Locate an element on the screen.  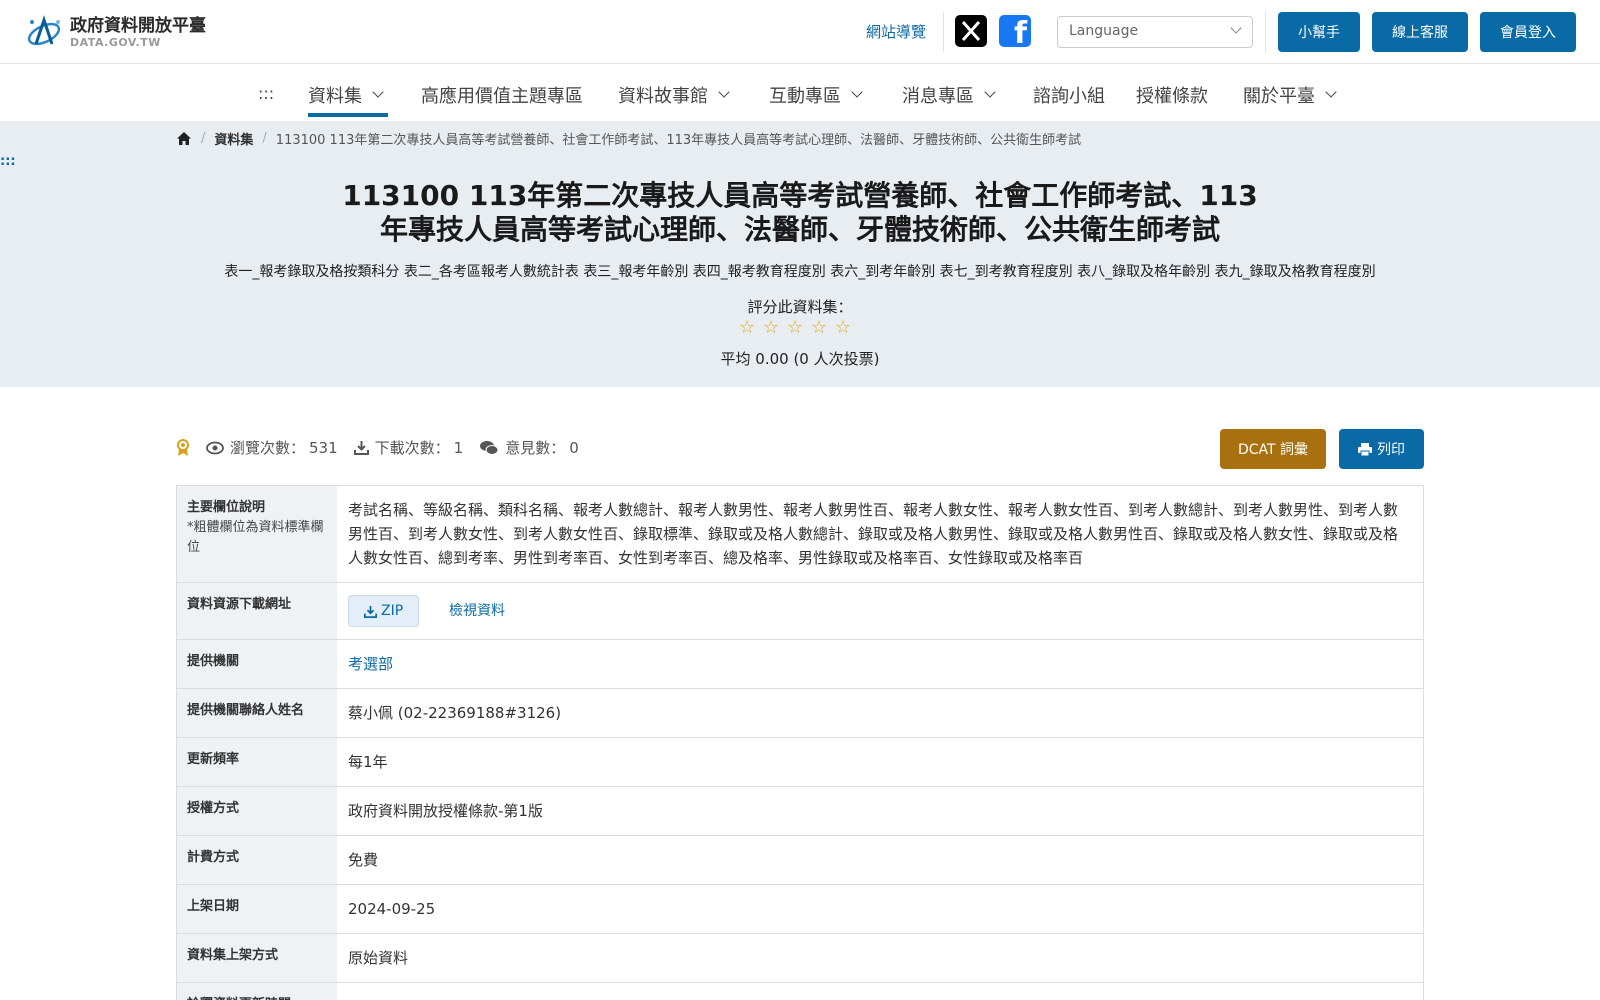
dataset-stats: 瀏覽次數： 531 下載次數： 1 意見數： 0 is located at coordinates (385, 447).